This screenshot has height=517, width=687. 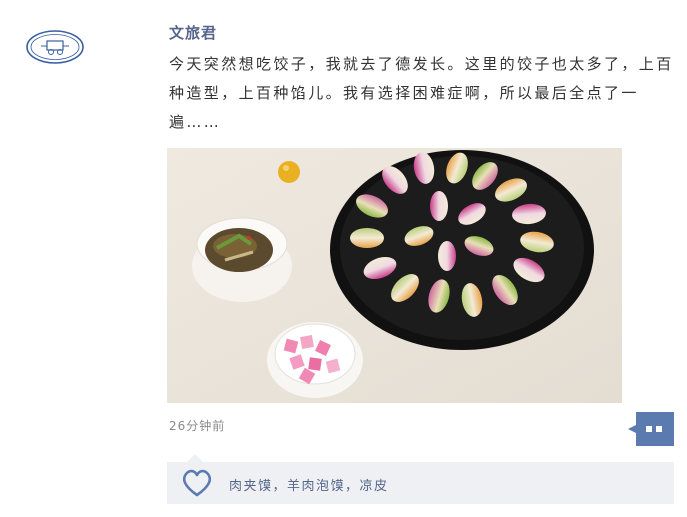 I want to click on post-timestamp: 26分钟前, so click(x=197, y=426).